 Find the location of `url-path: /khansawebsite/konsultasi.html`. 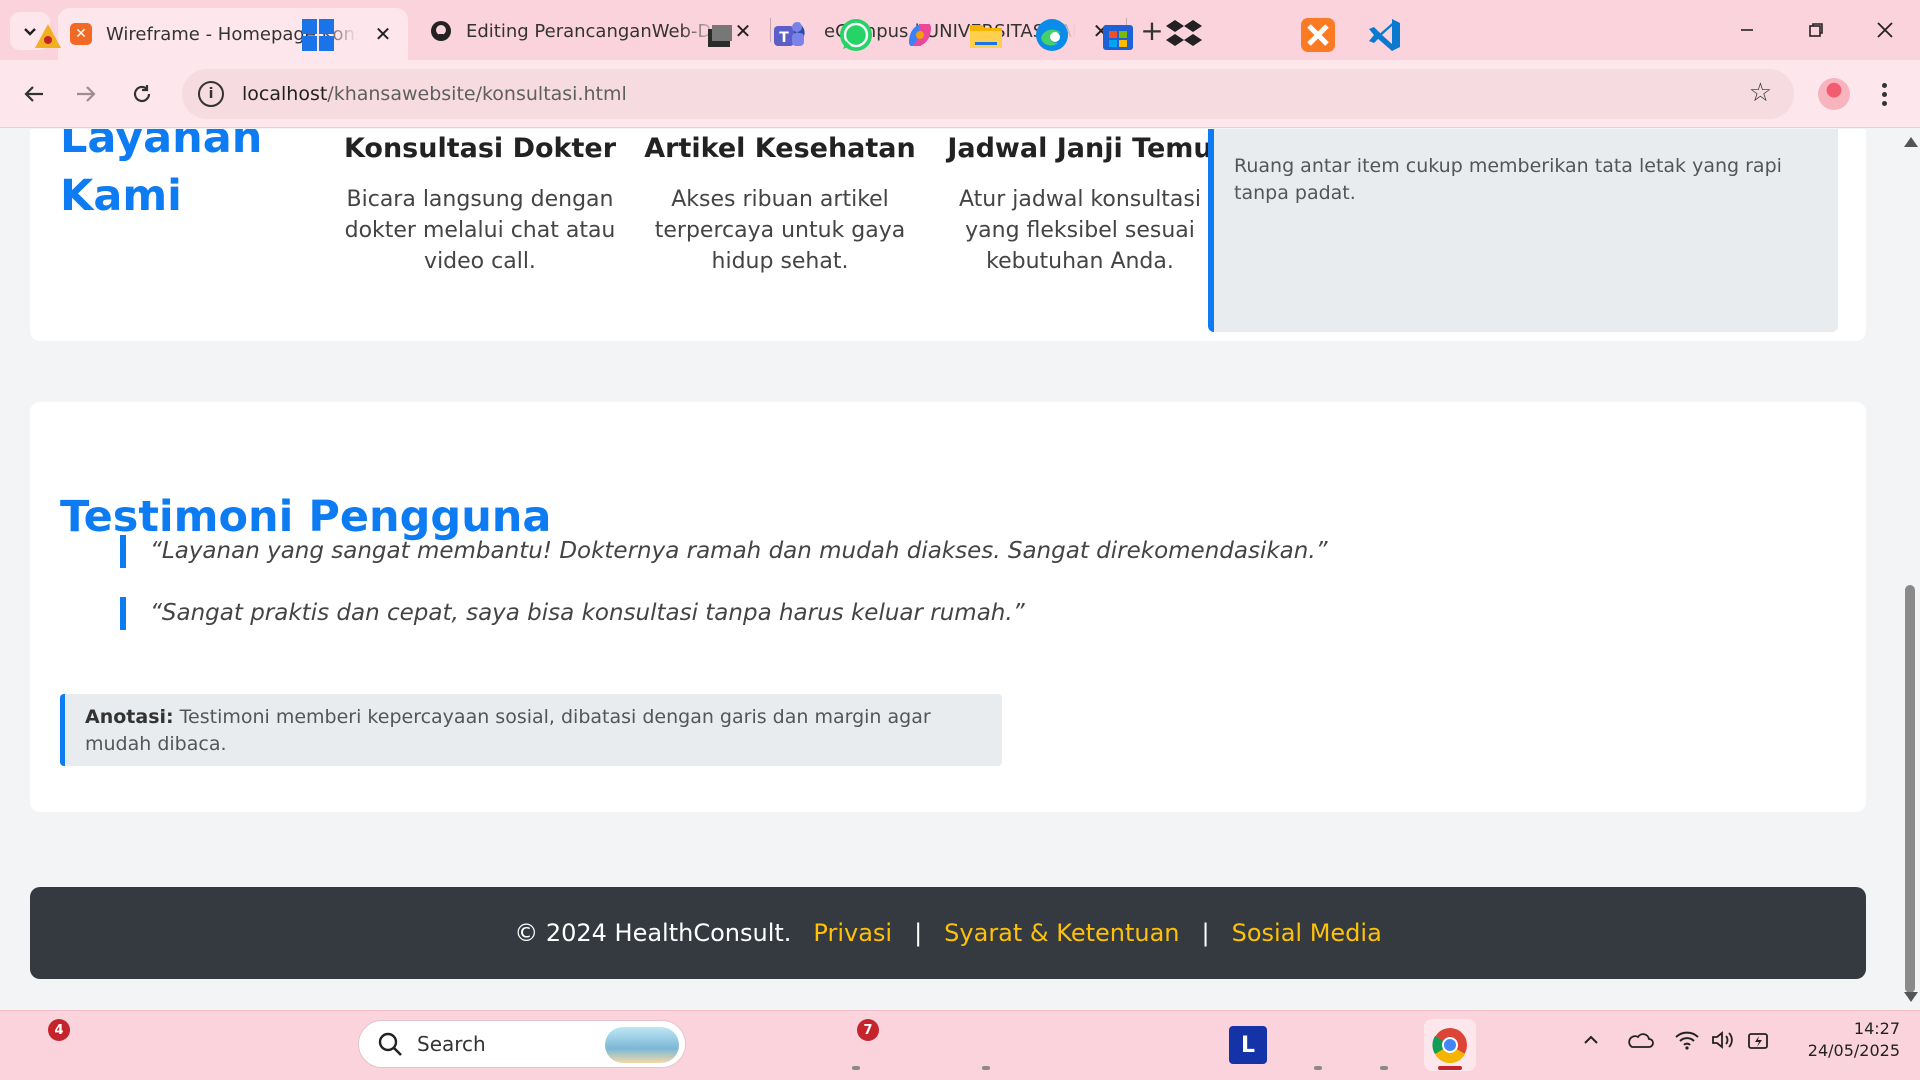

url-path: /khansawebsite/konsultasi.html is located at coordinates (477, 94).